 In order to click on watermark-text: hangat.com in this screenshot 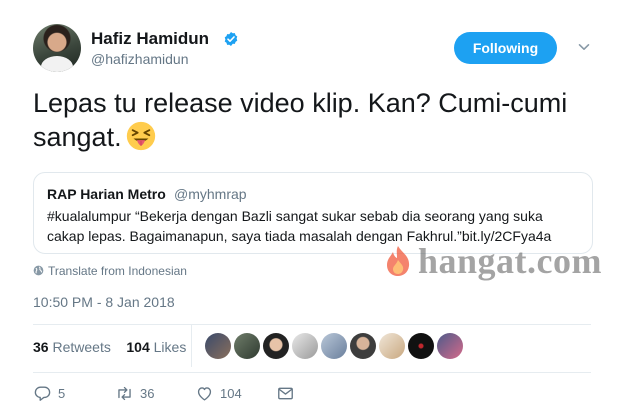, I will do `click(510, 261)`.